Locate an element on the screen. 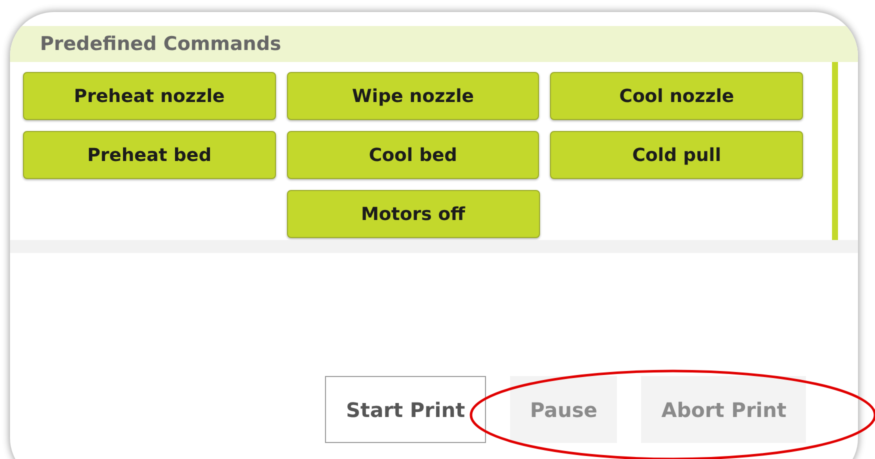 This screenshot has height=459, width=875. command-button: Cold pull is located at coordinates (677, 155).